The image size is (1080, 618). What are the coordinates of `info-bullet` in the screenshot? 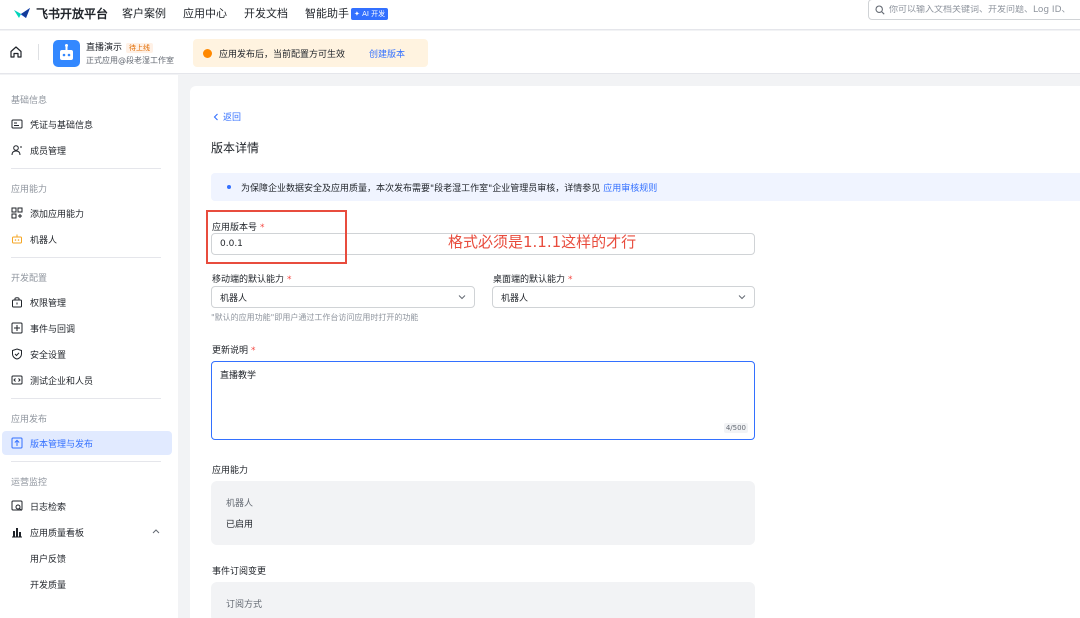 It's located at (229, 187).